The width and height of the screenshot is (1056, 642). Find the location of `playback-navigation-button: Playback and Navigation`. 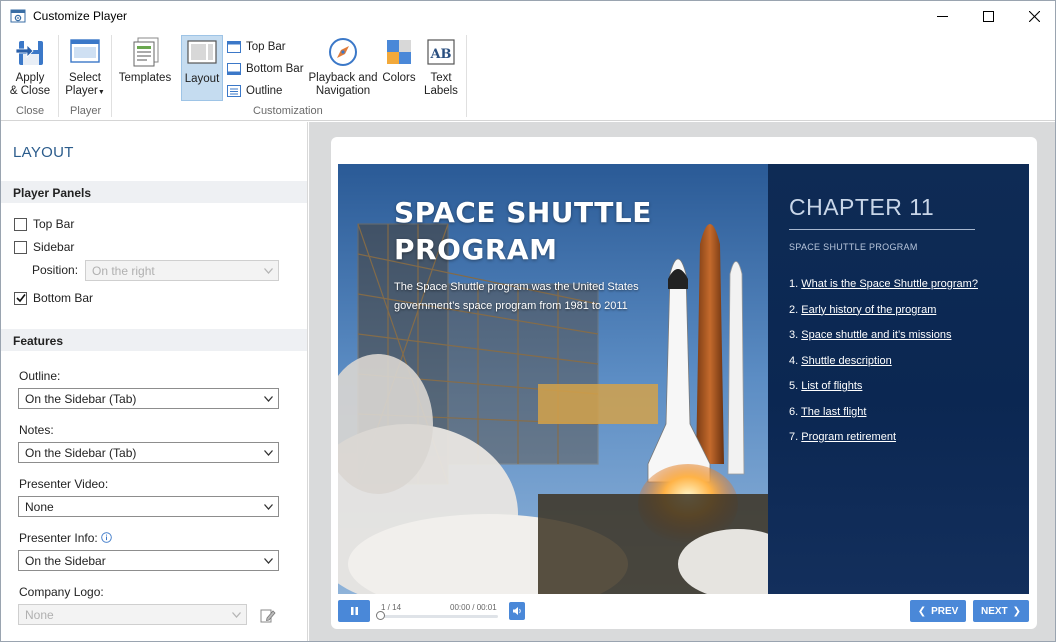

playback-navigation-button: Playback and Navigation is located at coordinates (343, 68).